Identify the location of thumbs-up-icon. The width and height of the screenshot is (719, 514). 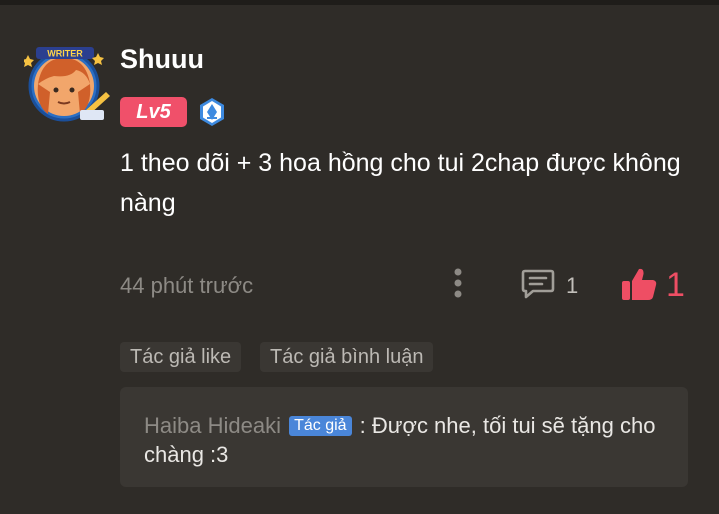
(639, 284).